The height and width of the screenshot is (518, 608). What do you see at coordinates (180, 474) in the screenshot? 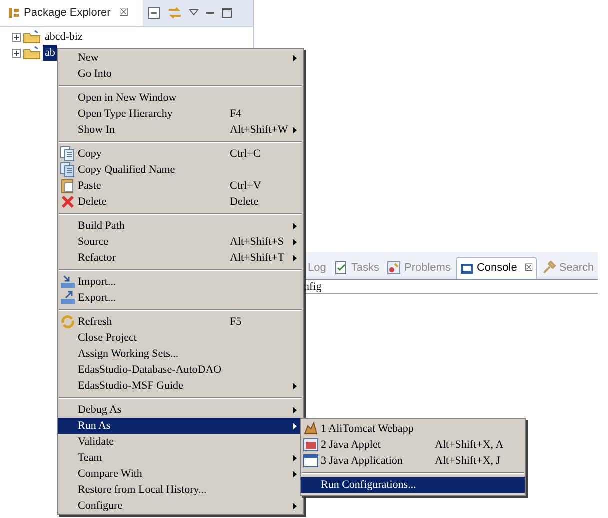
I see `menu-item: Compare With` at bounding box center [180, 474].